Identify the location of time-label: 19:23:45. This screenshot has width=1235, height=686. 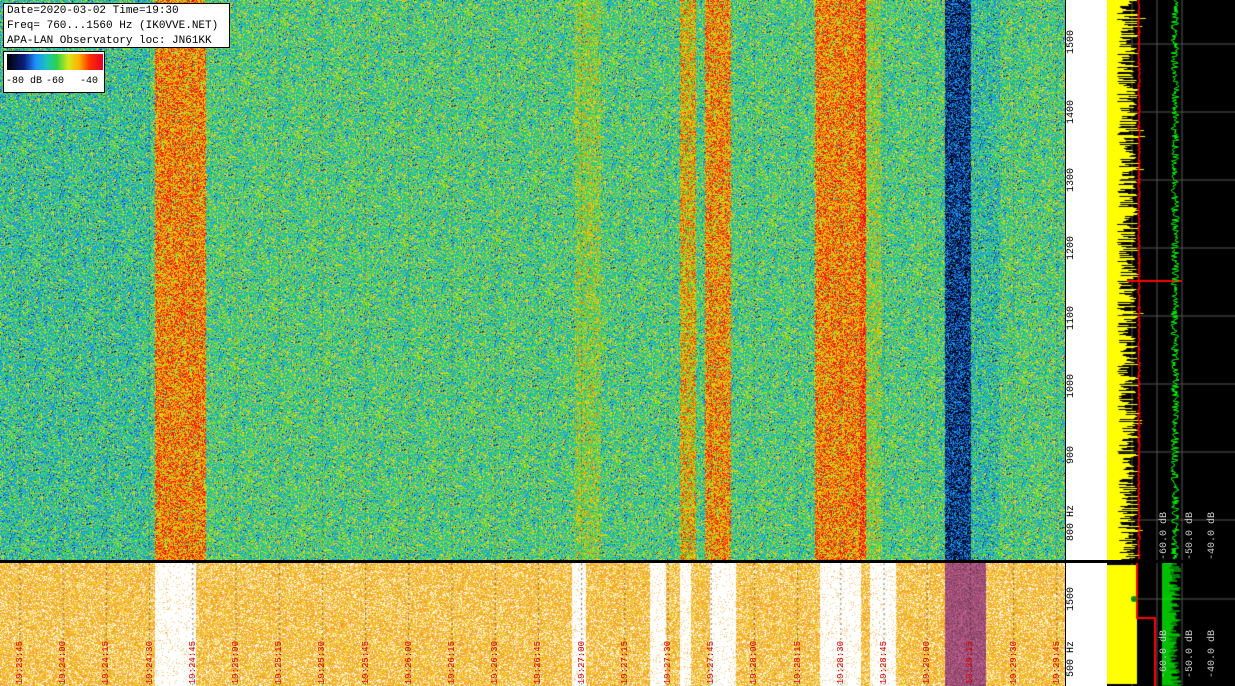
(20, 662).